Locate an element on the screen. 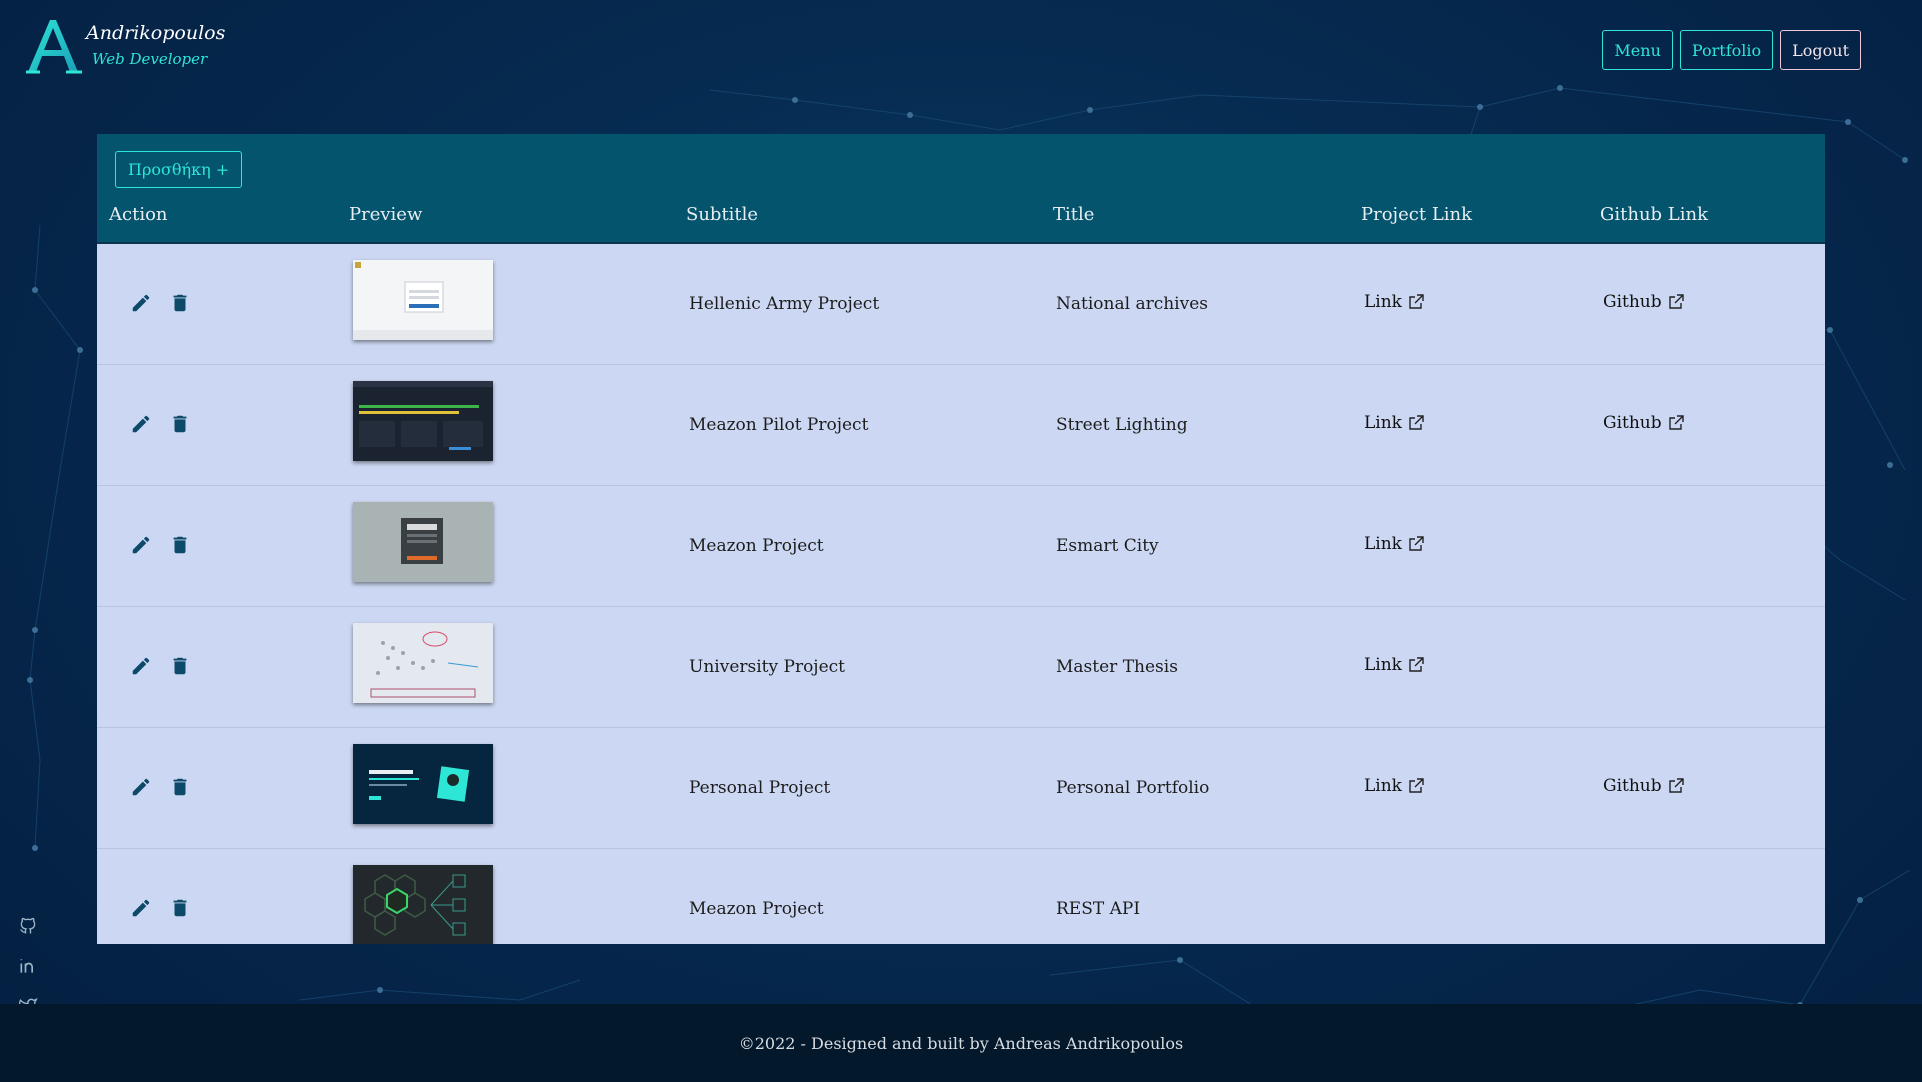  column-header-preview: Preview is located at coordinates (386, 214).